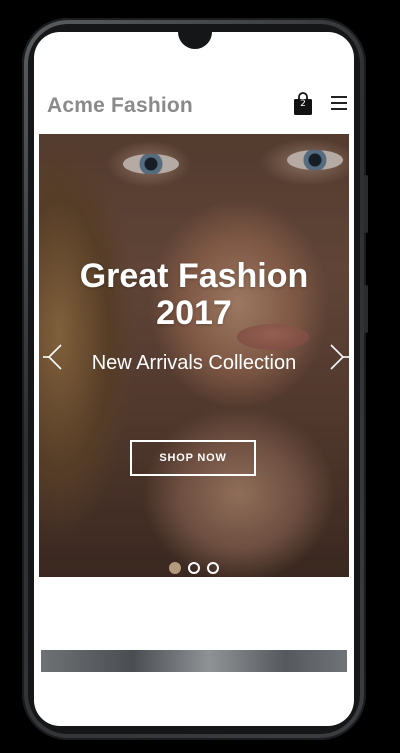 The height and width of the screenshot is (753, 400). I want to click on carousel-prev-button, so click(56, 357).